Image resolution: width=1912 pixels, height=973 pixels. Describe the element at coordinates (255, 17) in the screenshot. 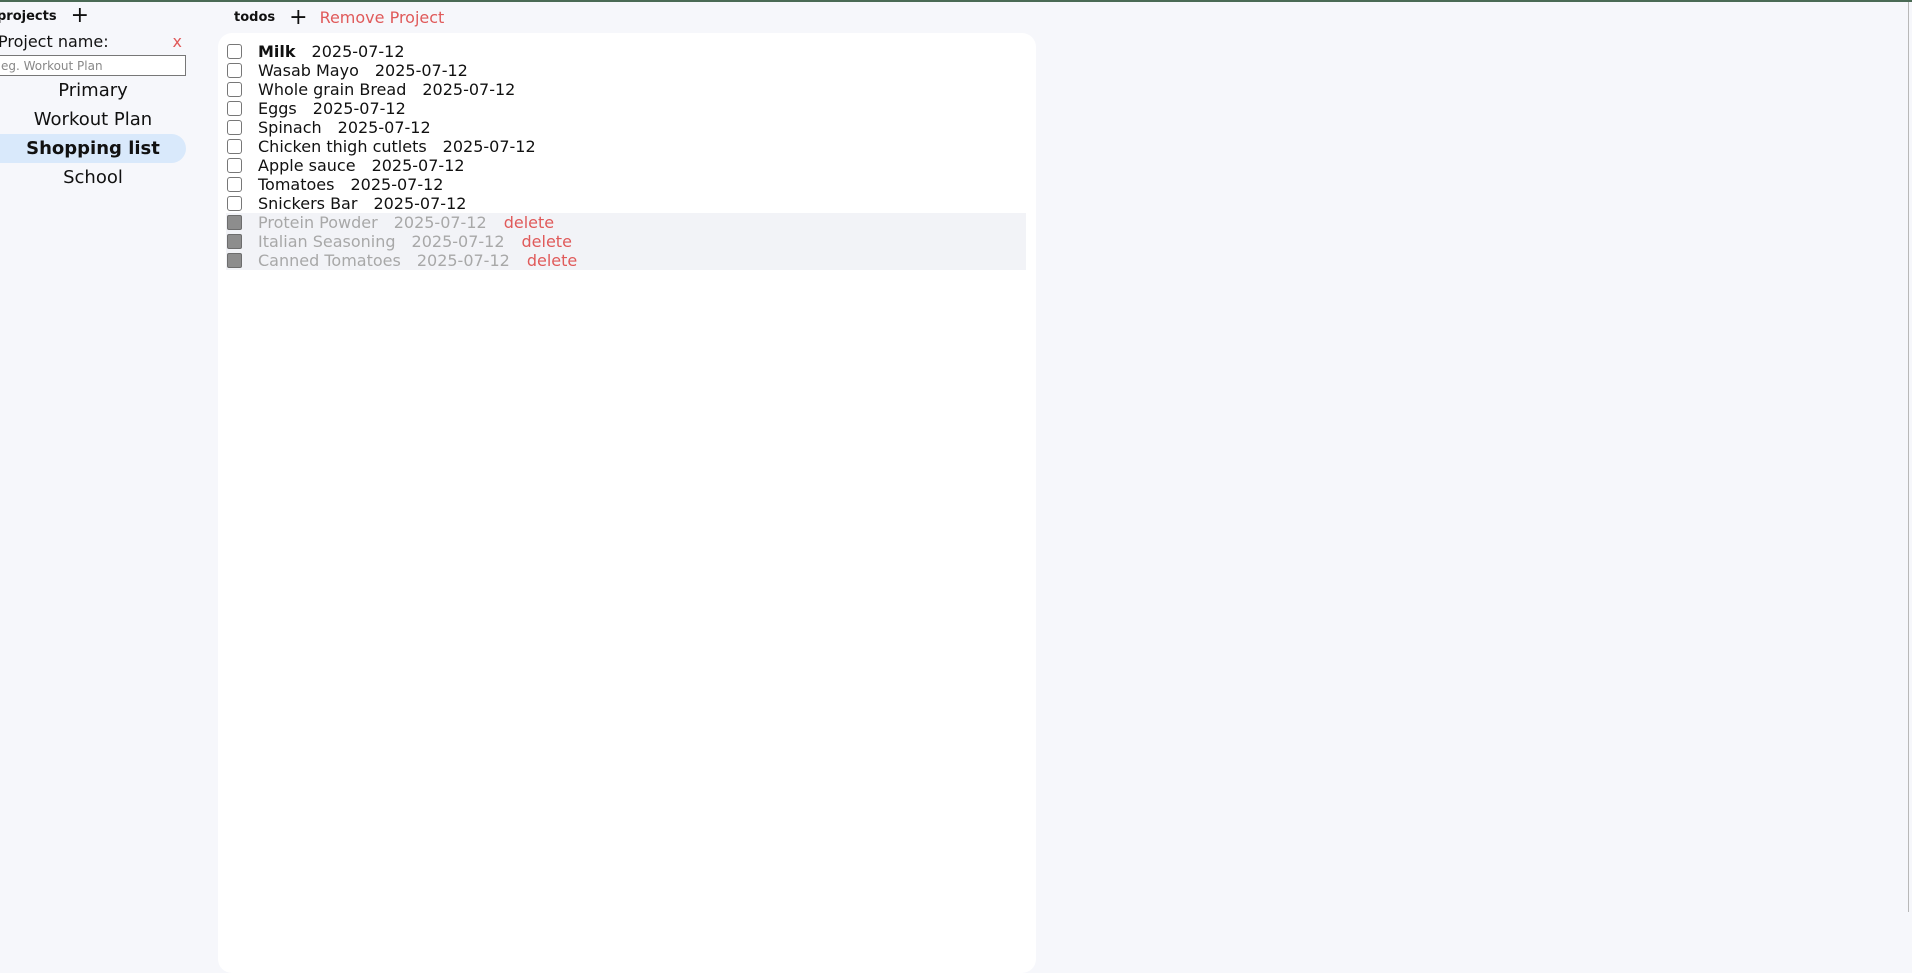

I see `todos-title: todos` at that location.